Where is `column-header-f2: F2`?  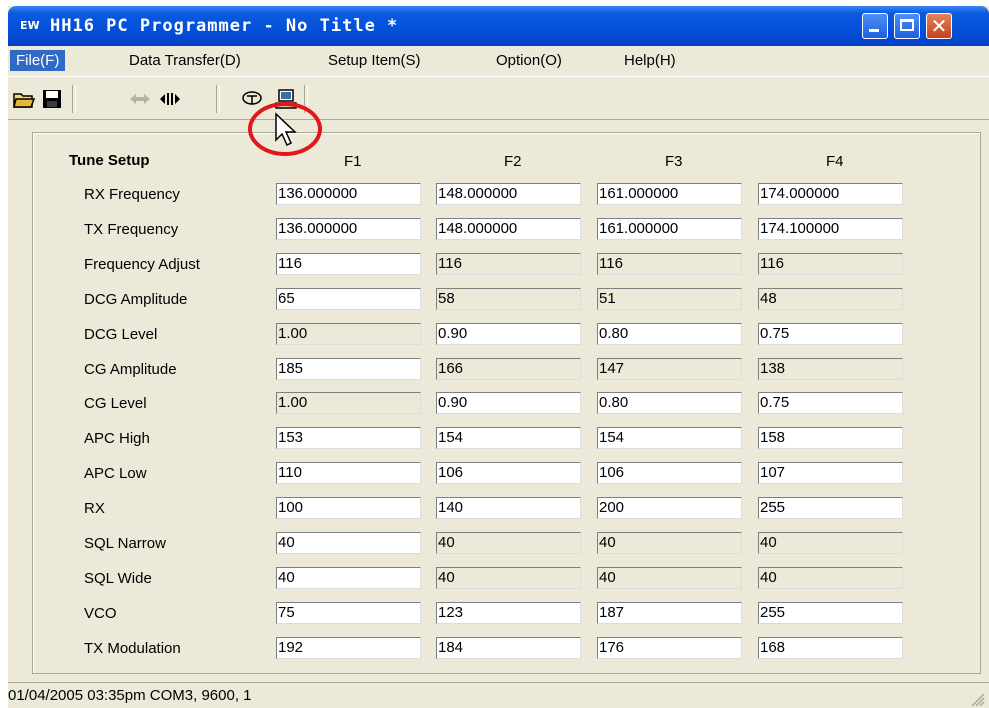 column-header-f2: F2 is located at coordinates (513, 161).